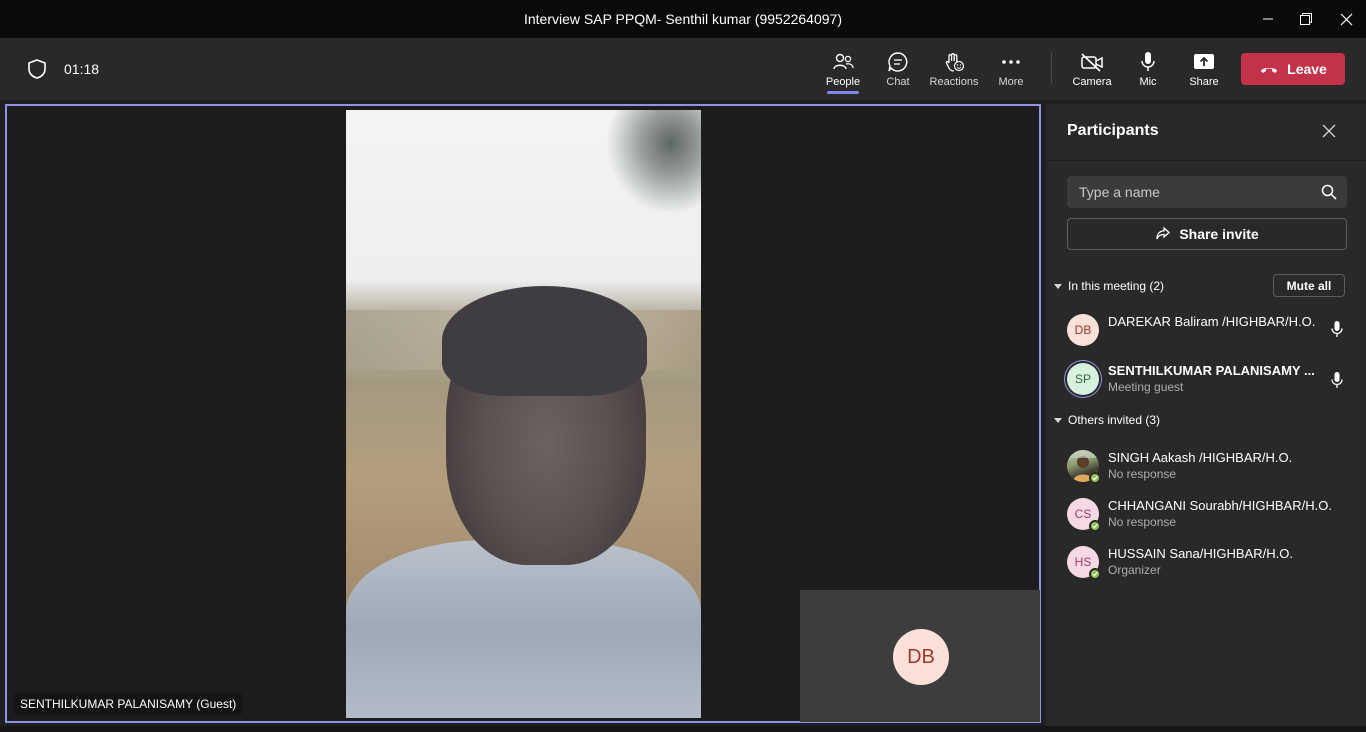  I want to click on more-icon, so click(1011, 62).